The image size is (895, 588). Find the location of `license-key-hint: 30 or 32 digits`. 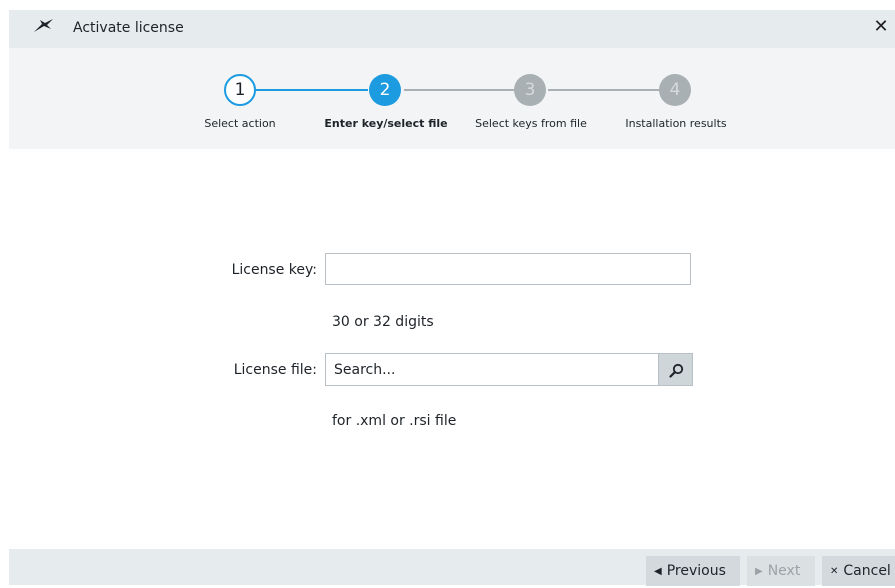

license-key-hint: 30 or 32 digits is located at coordinates (383, 322).